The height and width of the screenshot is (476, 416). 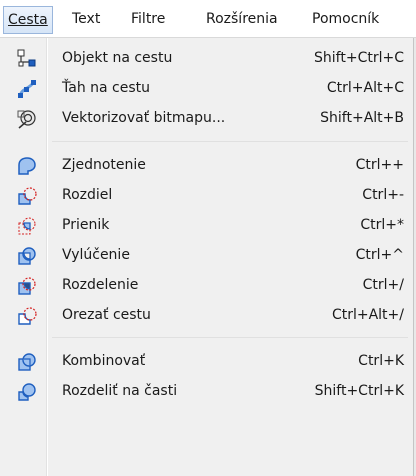 I want to click on menu-item-shortcut: Shift+Alt+B, so click(x=362, y=118).